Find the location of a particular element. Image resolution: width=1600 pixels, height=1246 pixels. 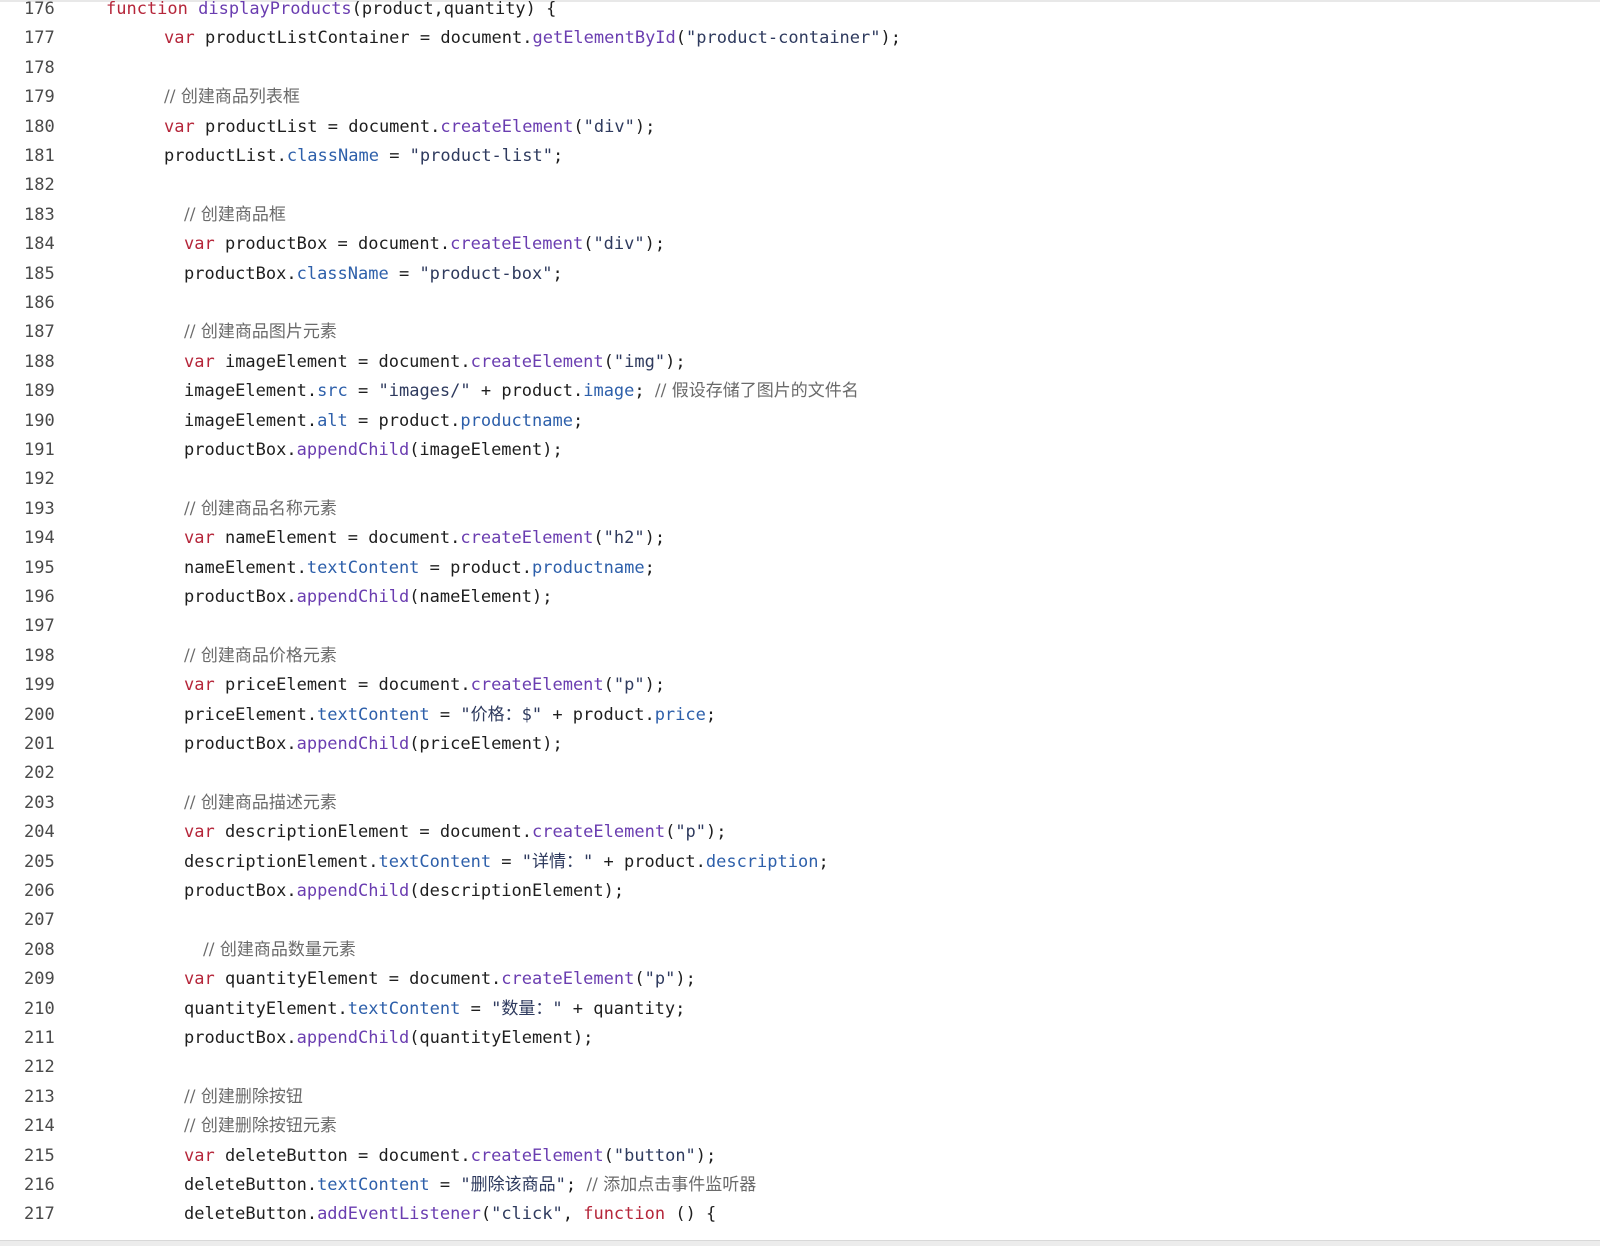

code-token: + product. is located at coordinates (649, 861).